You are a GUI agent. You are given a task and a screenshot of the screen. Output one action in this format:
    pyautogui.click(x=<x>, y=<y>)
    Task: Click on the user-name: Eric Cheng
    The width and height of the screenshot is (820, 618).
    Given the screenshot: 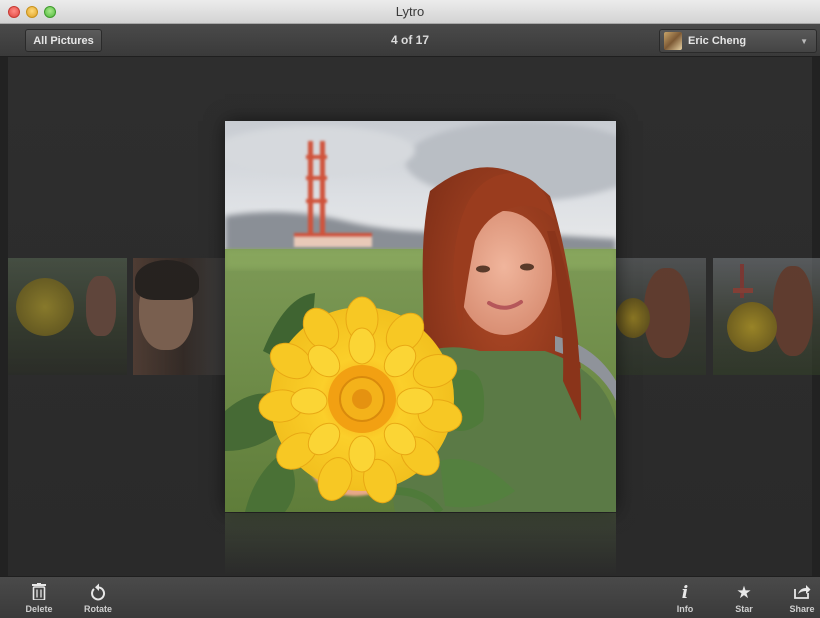 What is the action you would take?
    pyautogui.click(x=717, y=41)
    